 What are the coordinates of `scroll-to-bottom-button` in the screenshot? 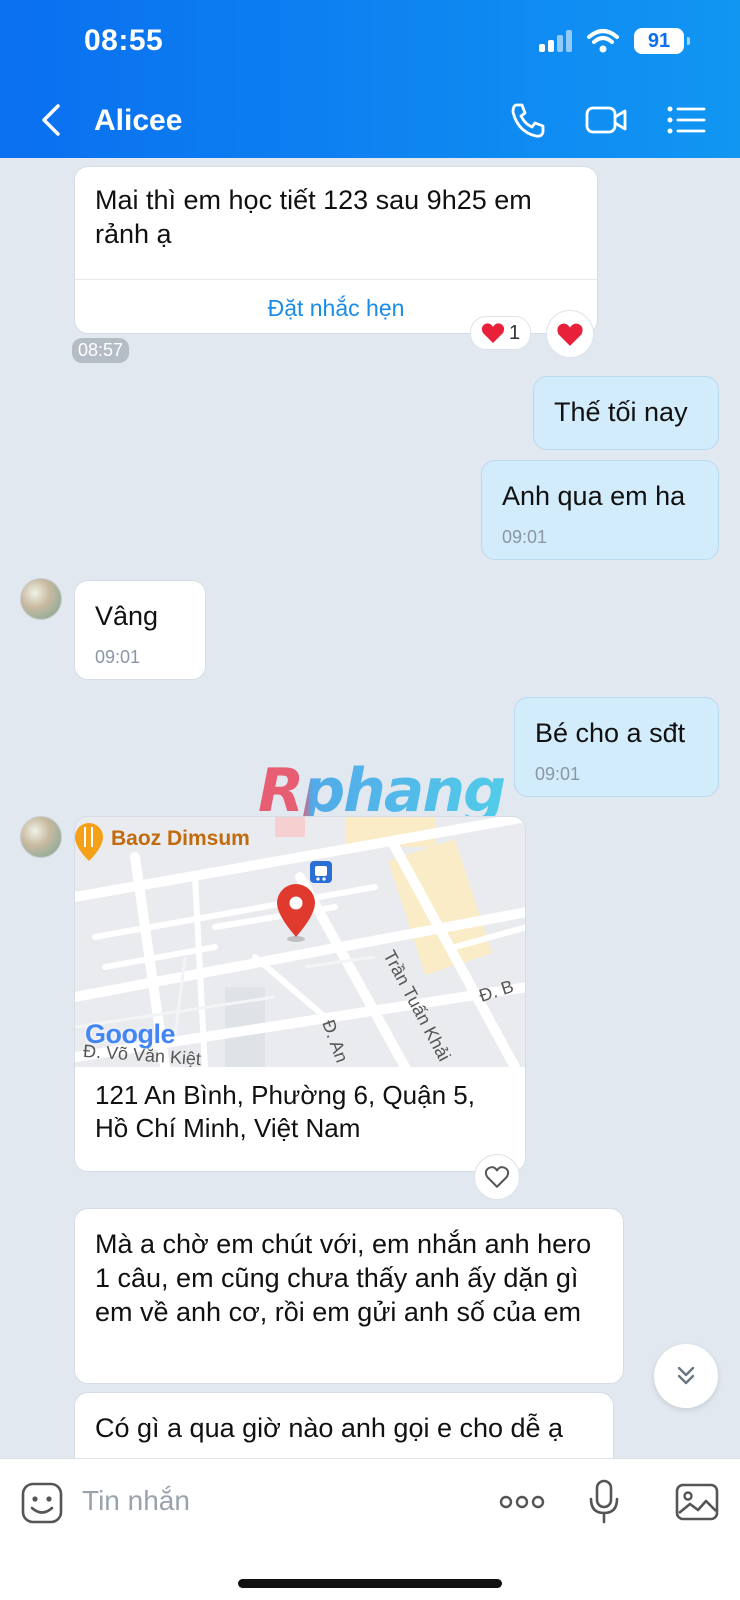 It's located at (686, 1376).